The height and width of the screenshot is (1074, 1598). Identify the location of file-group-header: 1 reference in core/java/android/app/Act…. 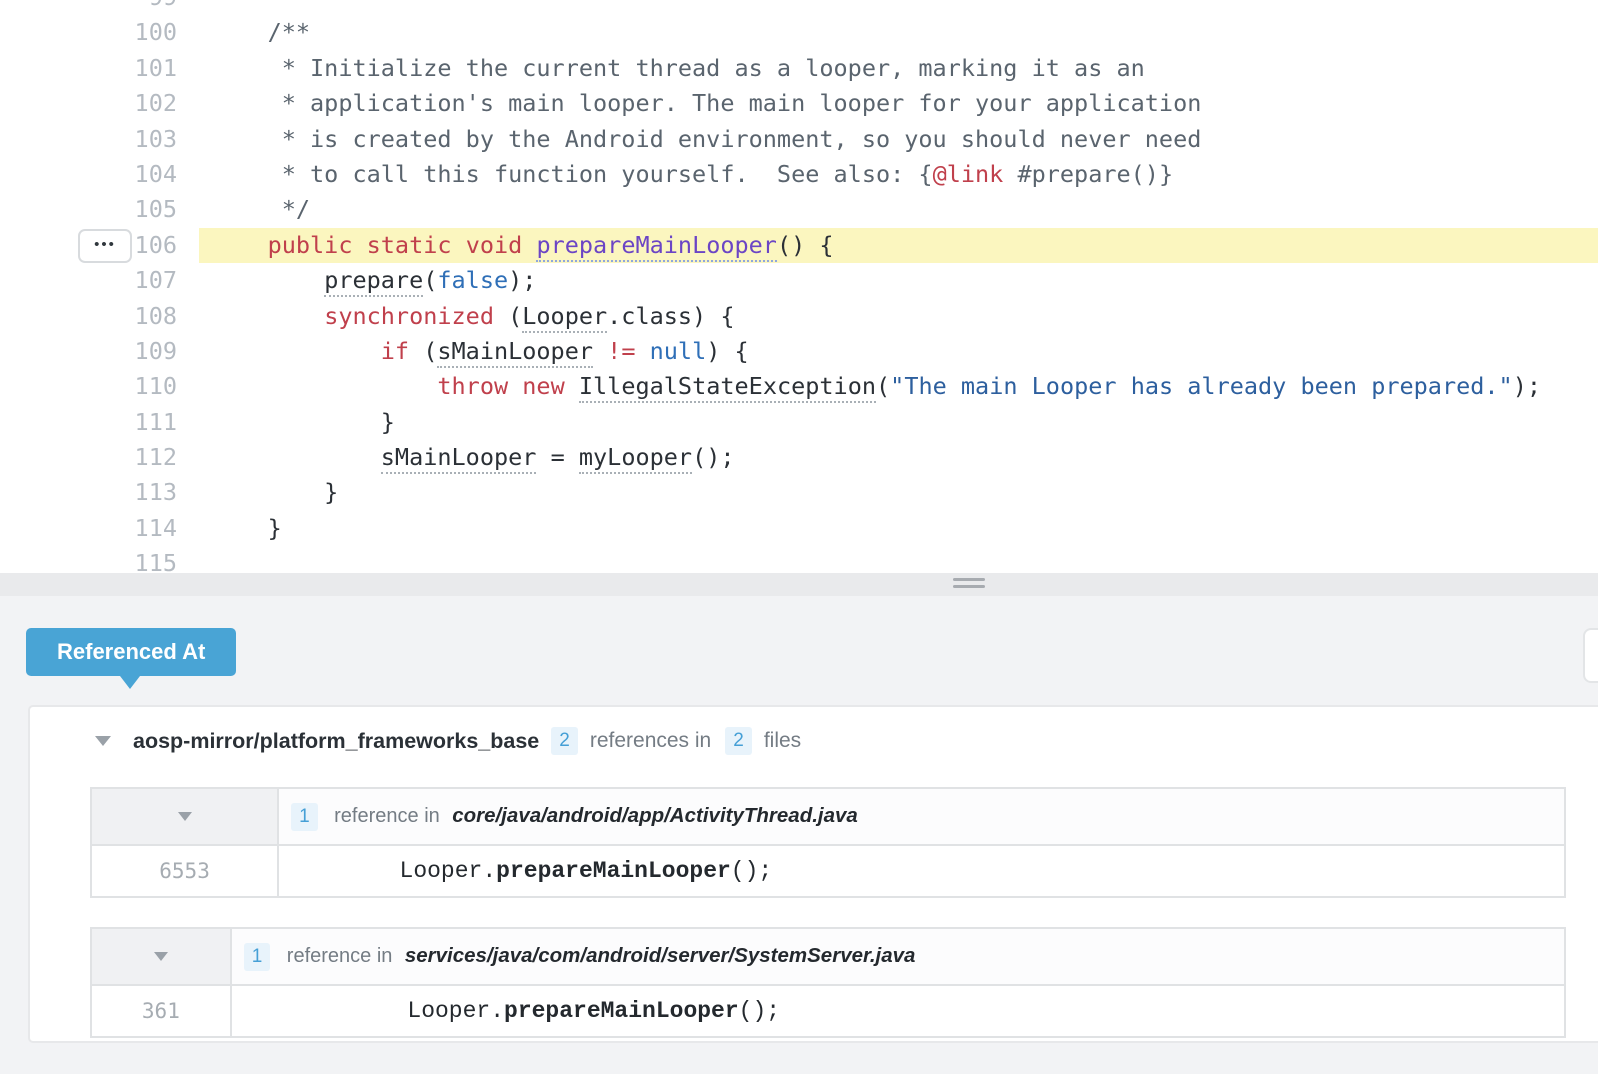
(921, 816).